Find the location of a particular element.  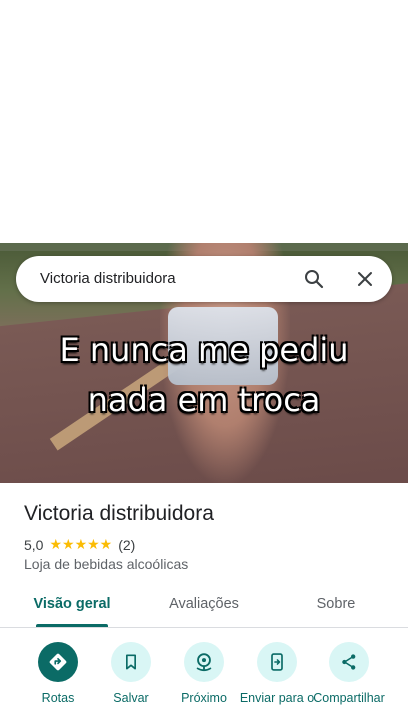

send-to-phone-button: Enviar para o is located at coordinates (277, 673).